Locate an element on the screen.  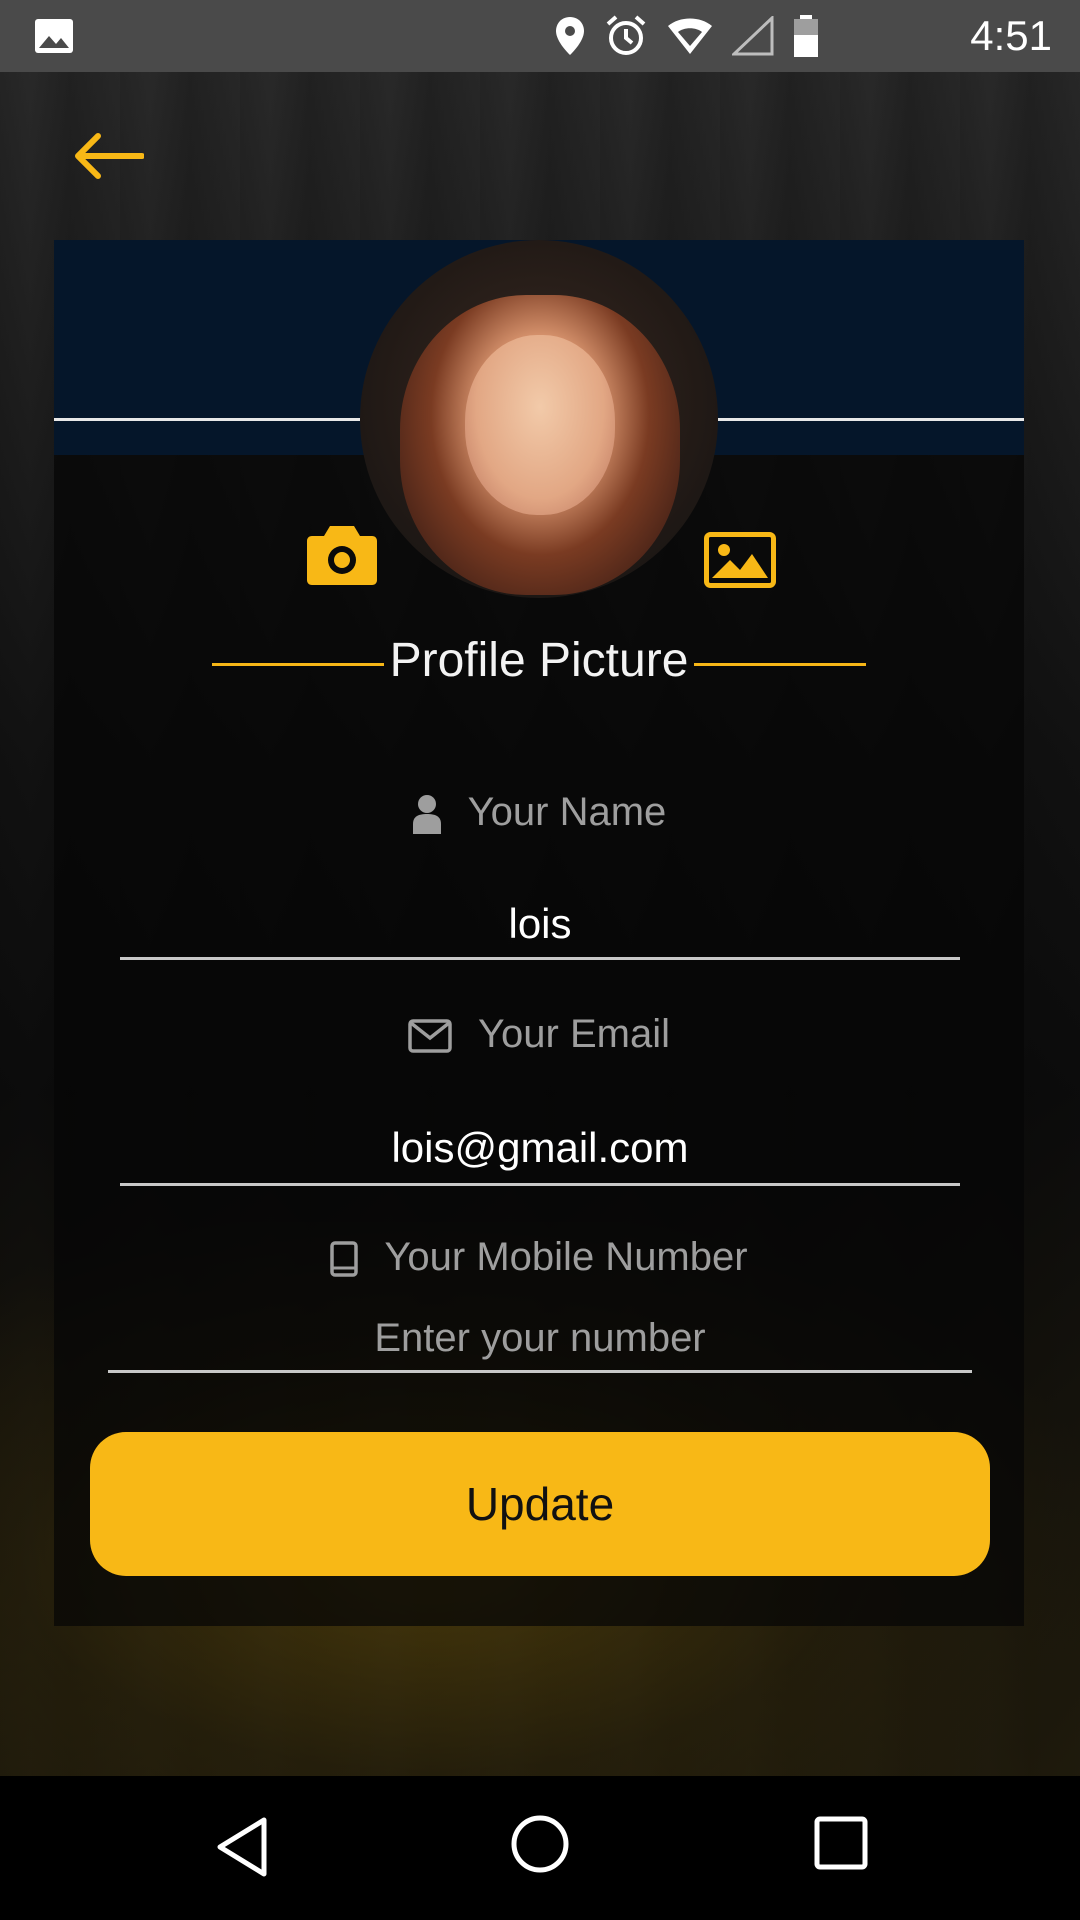
back-icon is located at coordinates (242, 1847).